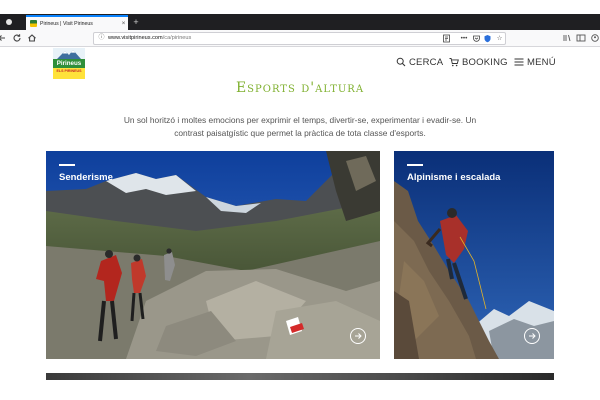  I want to click on site-logo: Pirineus ELS PIRINEUS, so click(69, 63).